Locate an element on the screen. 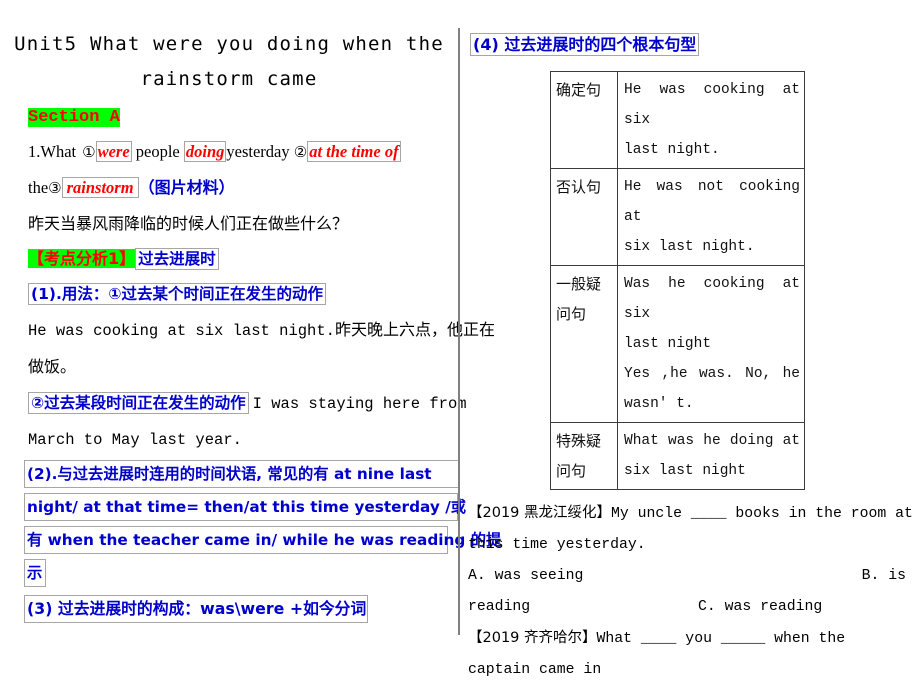 This screenshot has width=920, height=686. exercise-2-source: 【2019 齐齐哈尔】 is located at coordinates (532, 638).